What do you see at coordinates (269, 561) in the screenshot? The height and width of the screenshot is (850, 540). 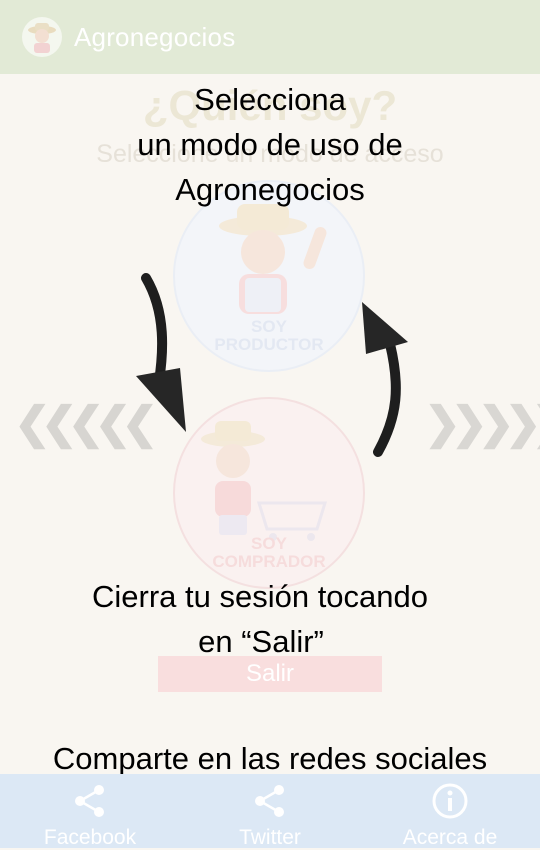 I see `buyer-label-line2: COMPRADOR` at bounding box center [269, 561].